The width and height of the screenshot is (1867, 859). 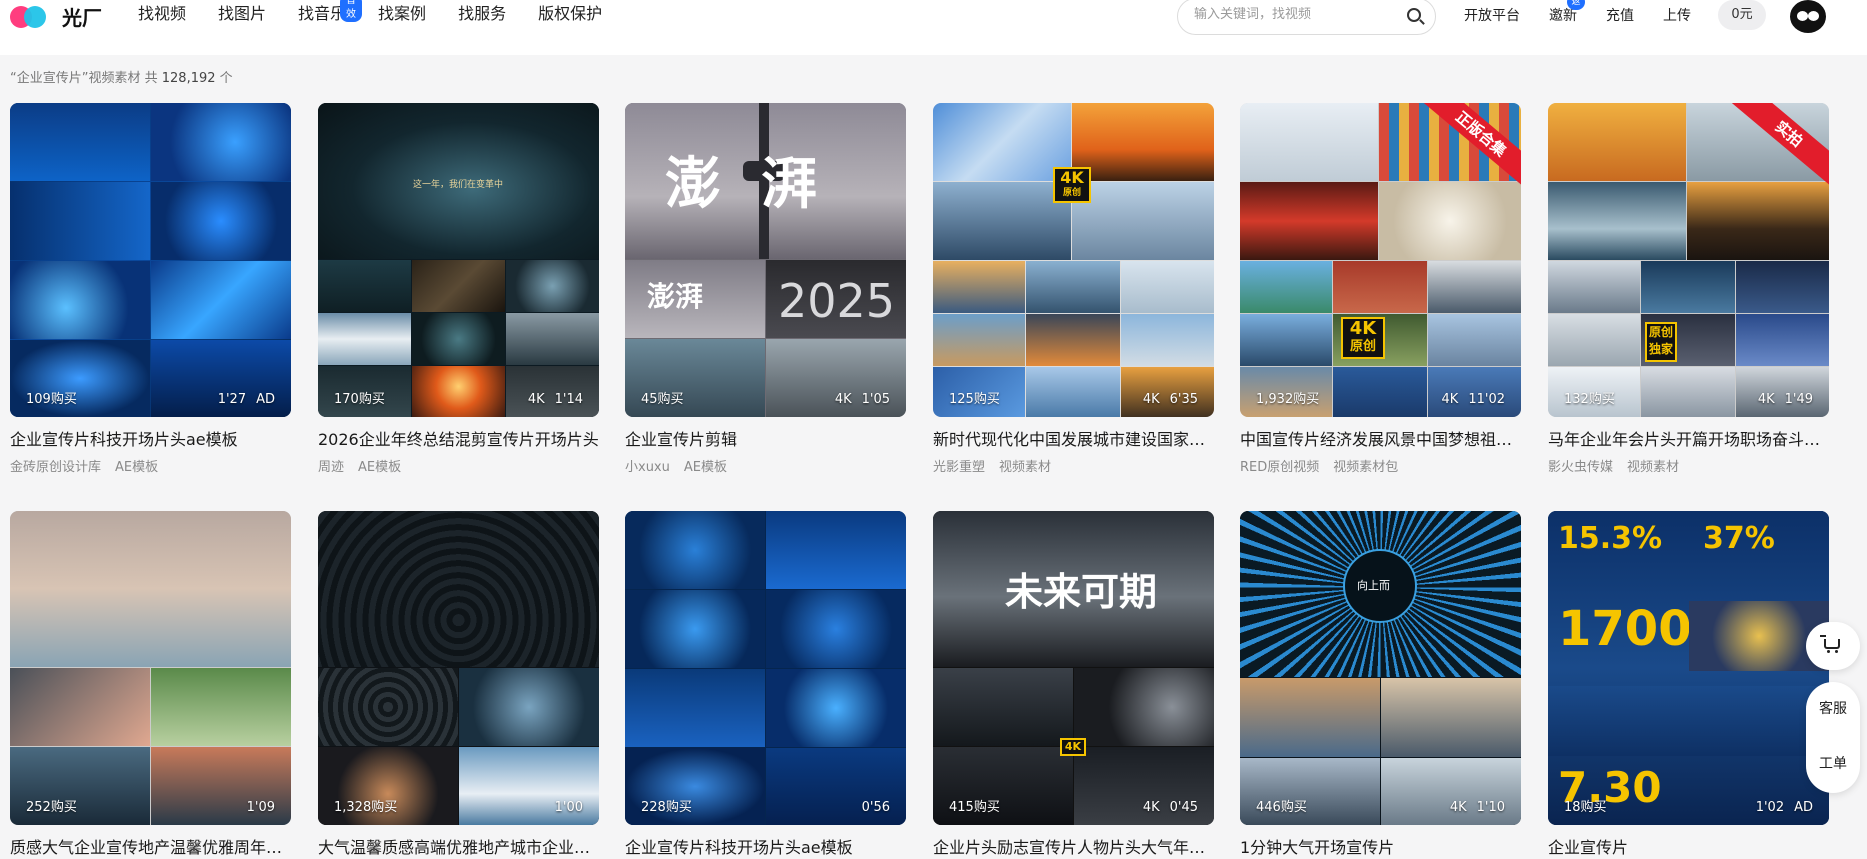 What do you see at coordinates (1661, 342) in the screenshot?
I see `original-exclusive-tag: 原创独家` at bounding box center [1661, 342].